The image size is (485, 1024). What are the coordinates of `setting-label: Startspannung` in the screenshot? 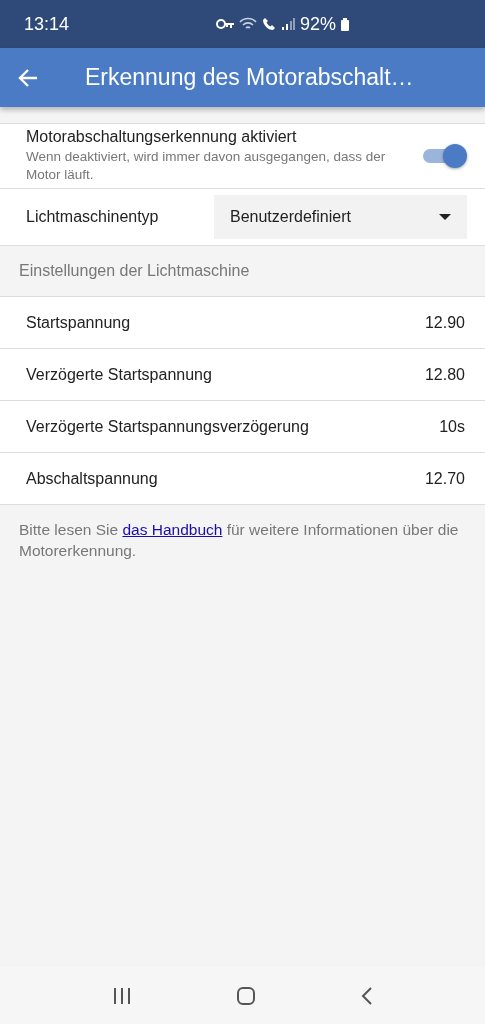 It's located at (78, 322).